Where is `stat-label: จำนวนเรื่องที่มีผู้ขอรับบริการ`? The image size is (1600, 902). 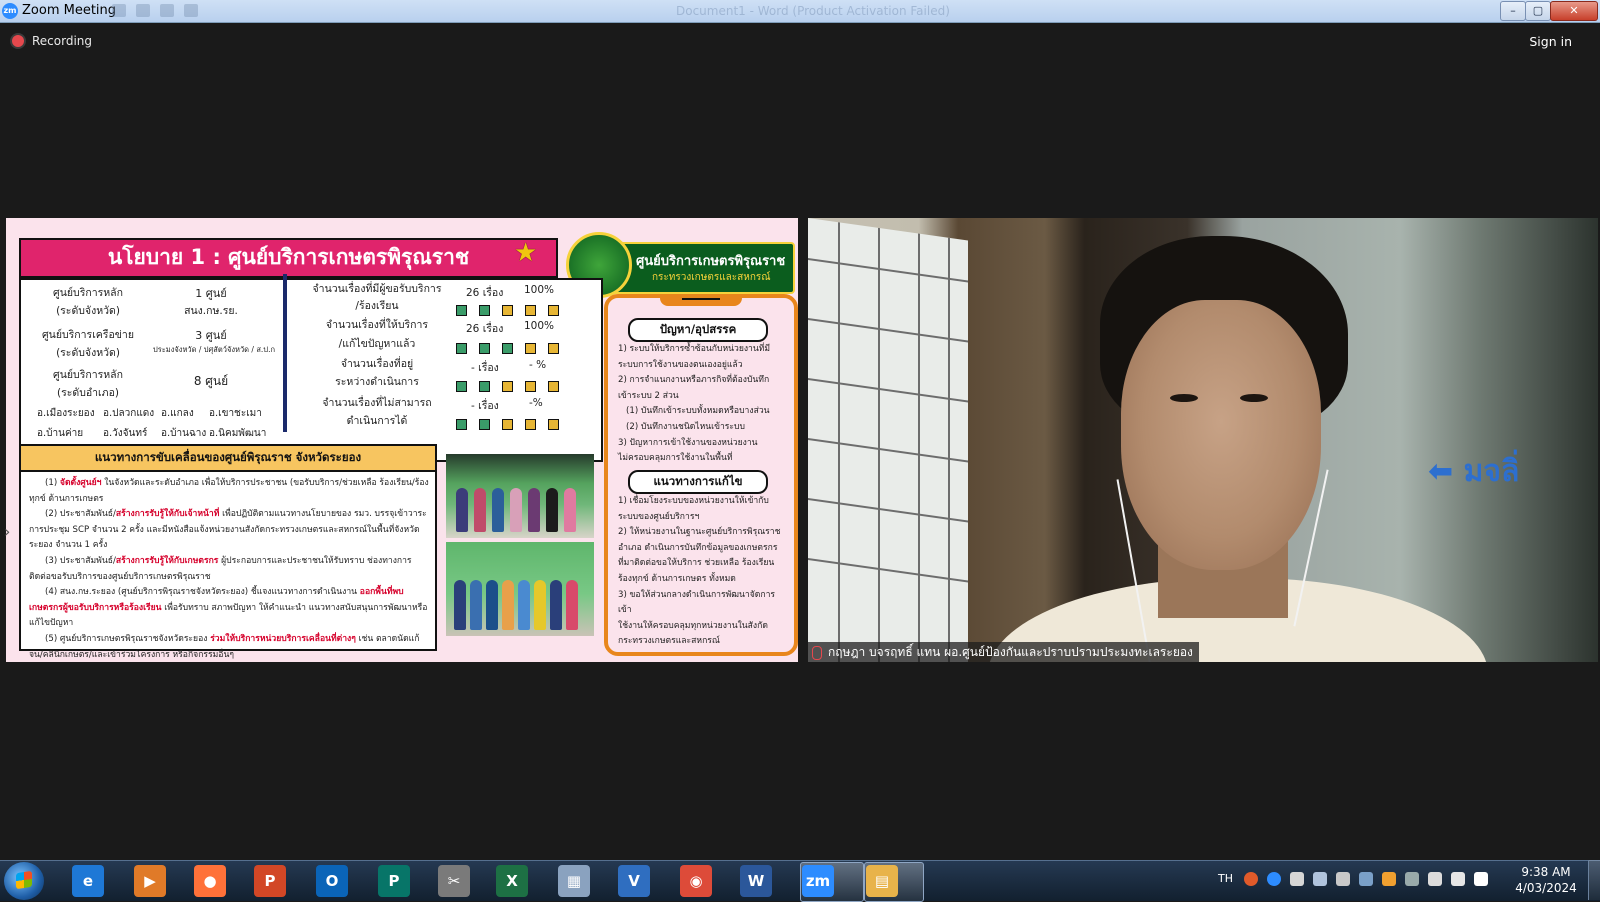
stat-label: จำนวนเรื่องที่มีผู้ขอรับบริการ is located at coordinates (377, 289).